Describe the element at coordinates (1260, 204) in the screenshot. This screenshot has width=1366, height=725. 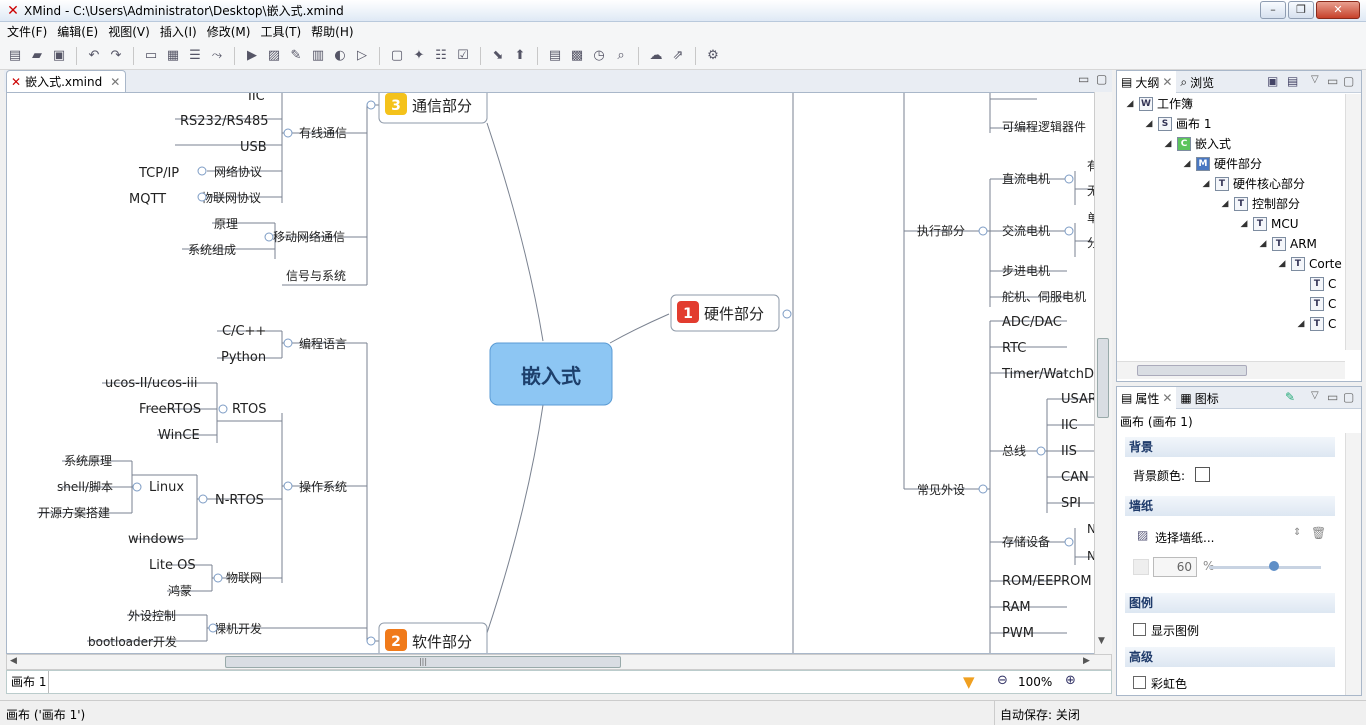
I see `outline-item: ◢ T 控制部分` at that location.